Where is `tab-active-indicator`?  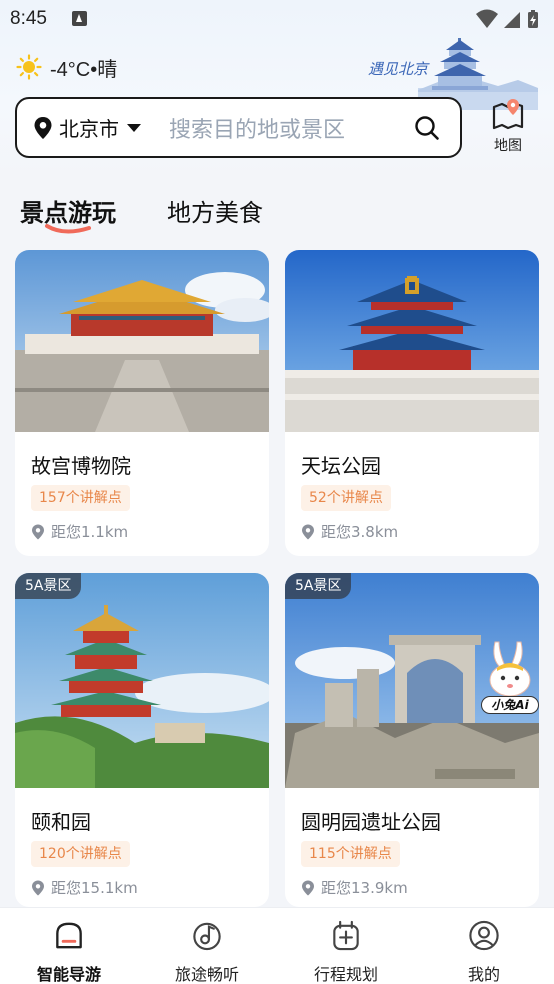
tab-active-indicator is located at coordinates (68, 229).